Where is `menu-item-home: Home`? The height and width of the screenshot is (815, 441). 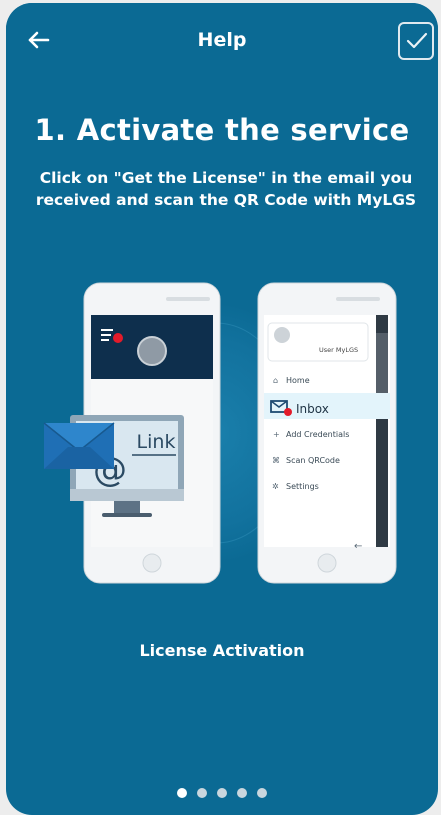 menu-item-home: Home is located at coordinates (298, 380).